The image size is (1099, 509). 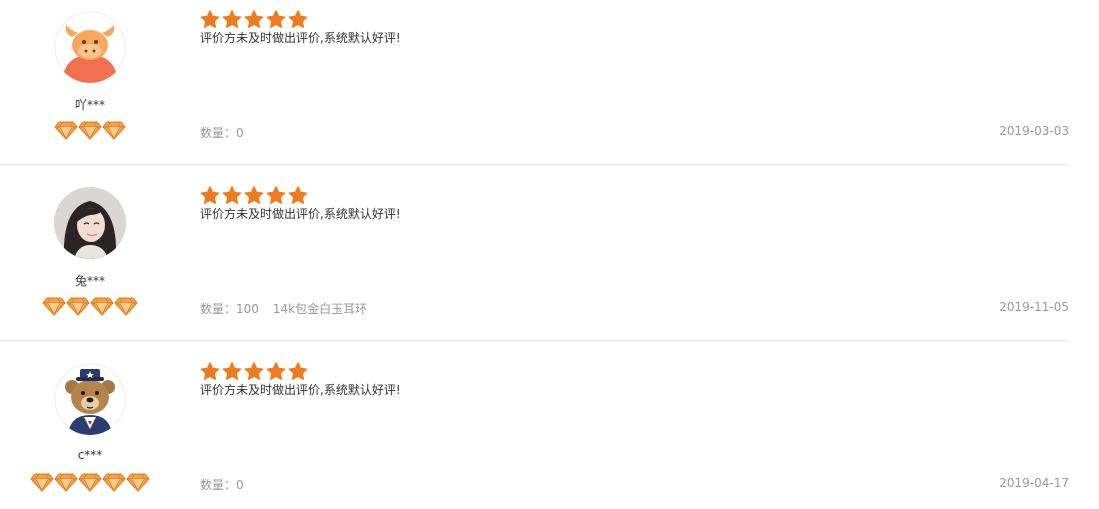 I want to click on username: c***, so click(x=90, y=455).